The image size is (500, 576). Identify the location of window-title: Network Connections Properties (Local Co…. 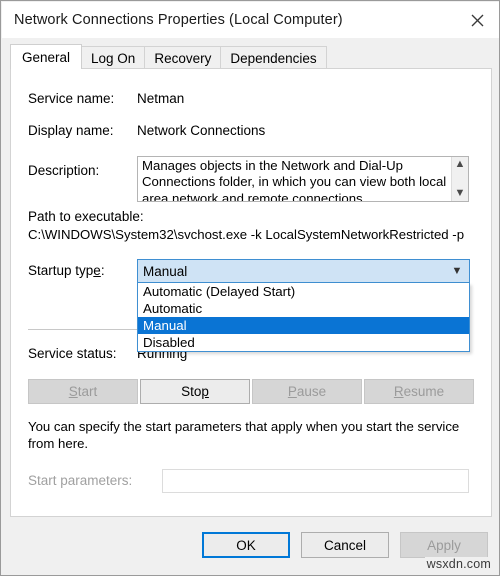
(178, 20).